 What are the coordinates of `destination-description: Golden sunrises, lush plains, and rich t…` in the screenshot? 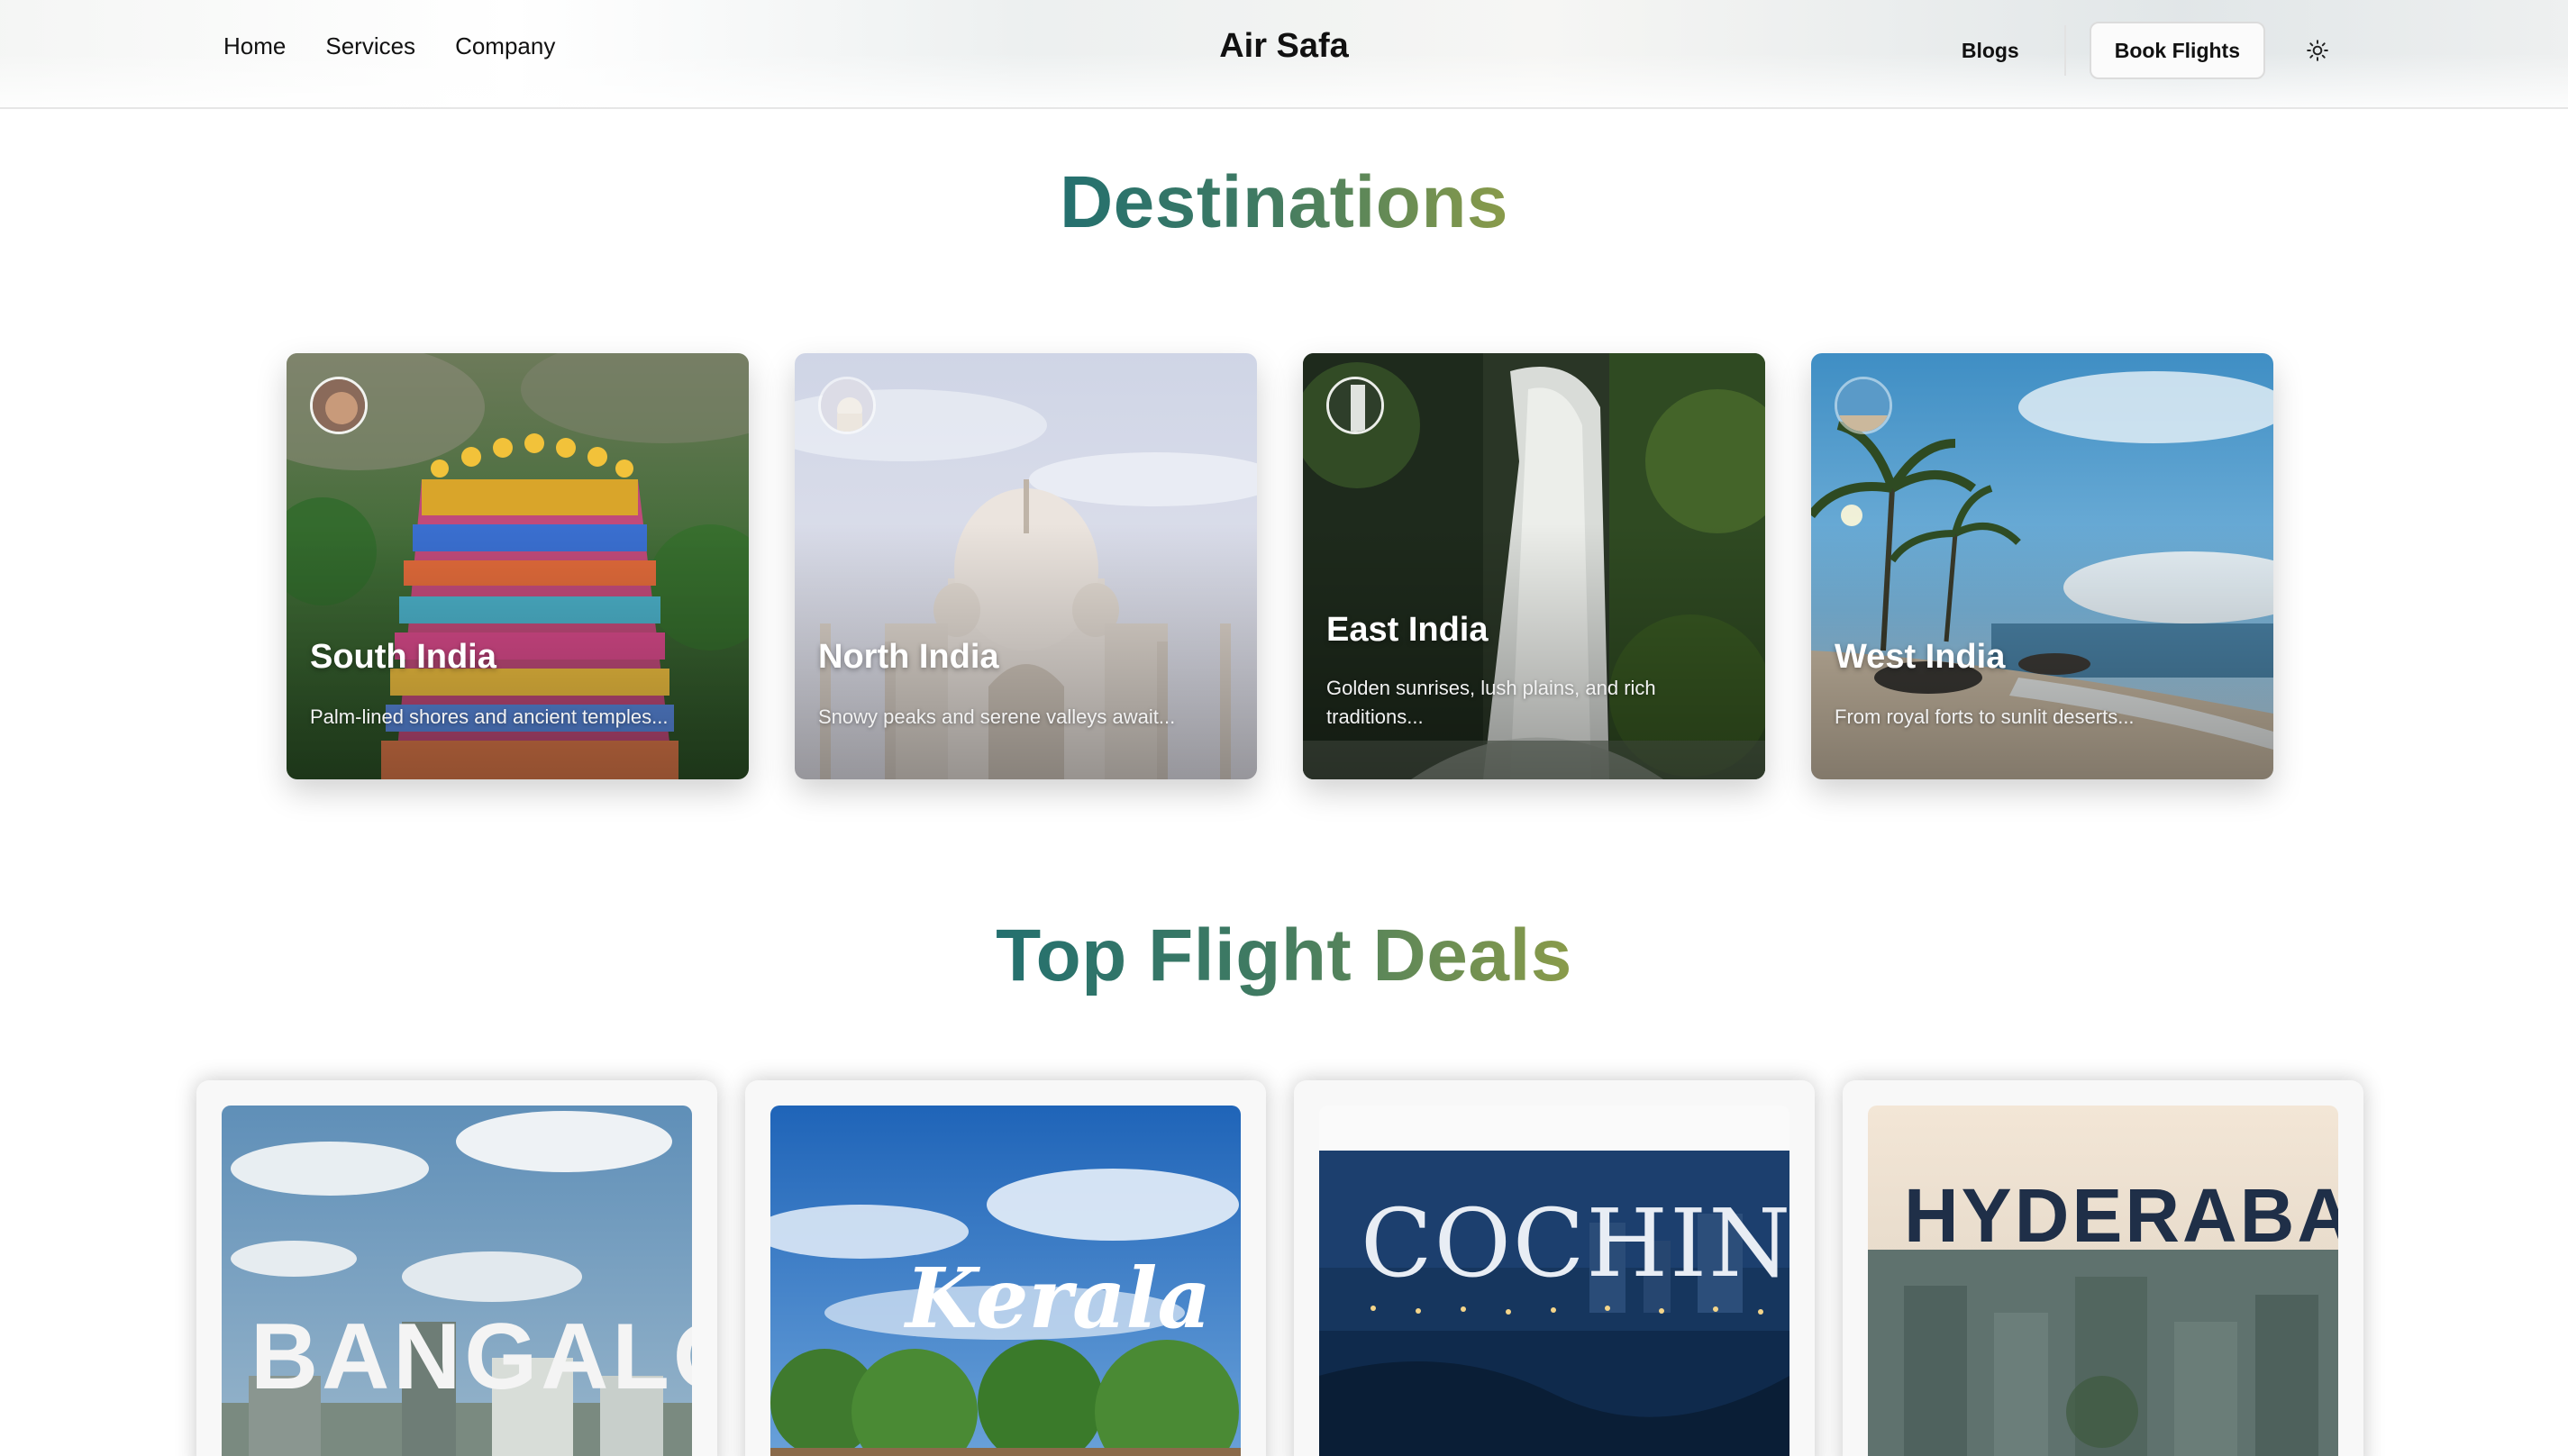 It's located at (1491, 703).